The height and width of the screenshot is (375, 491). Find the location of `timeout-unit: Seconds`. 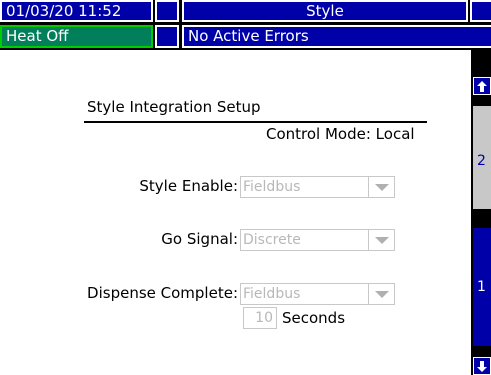

timeout-unit: Seconds is located at coordinates (314, 318).